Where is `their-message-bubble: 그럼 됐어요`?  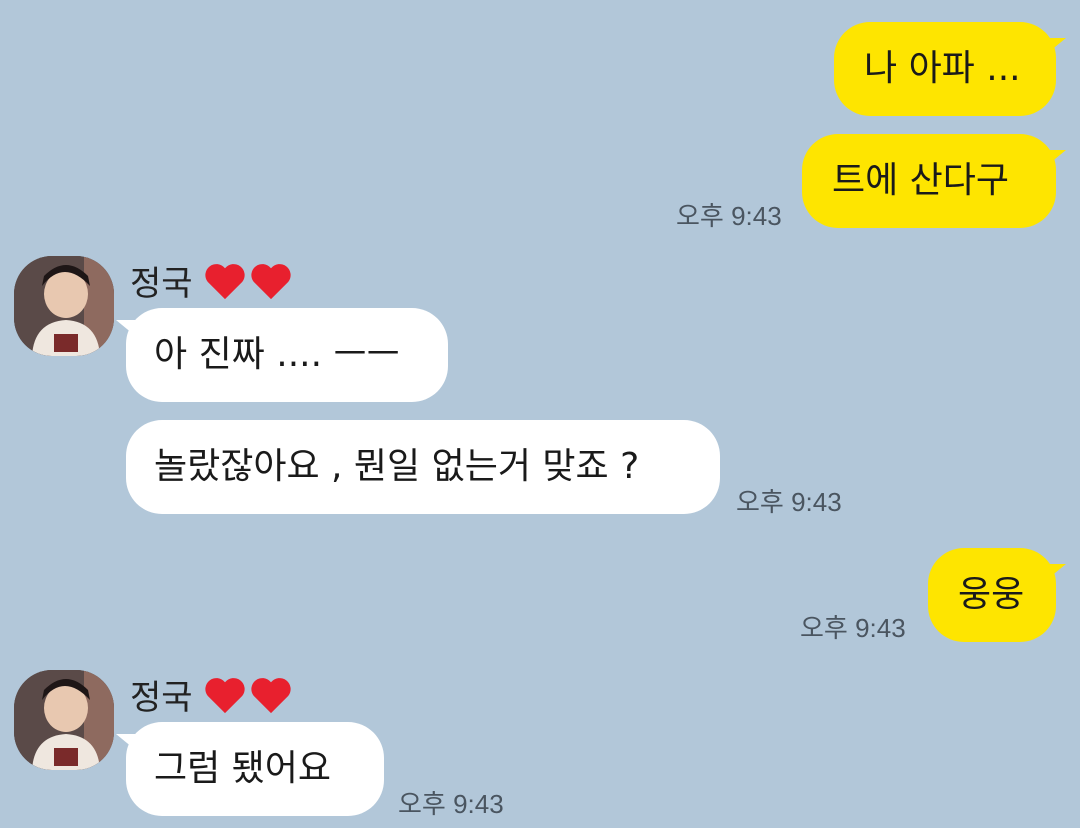 their-message-bubble: 그럼 됐어요 is located at coordinates (250, 769).